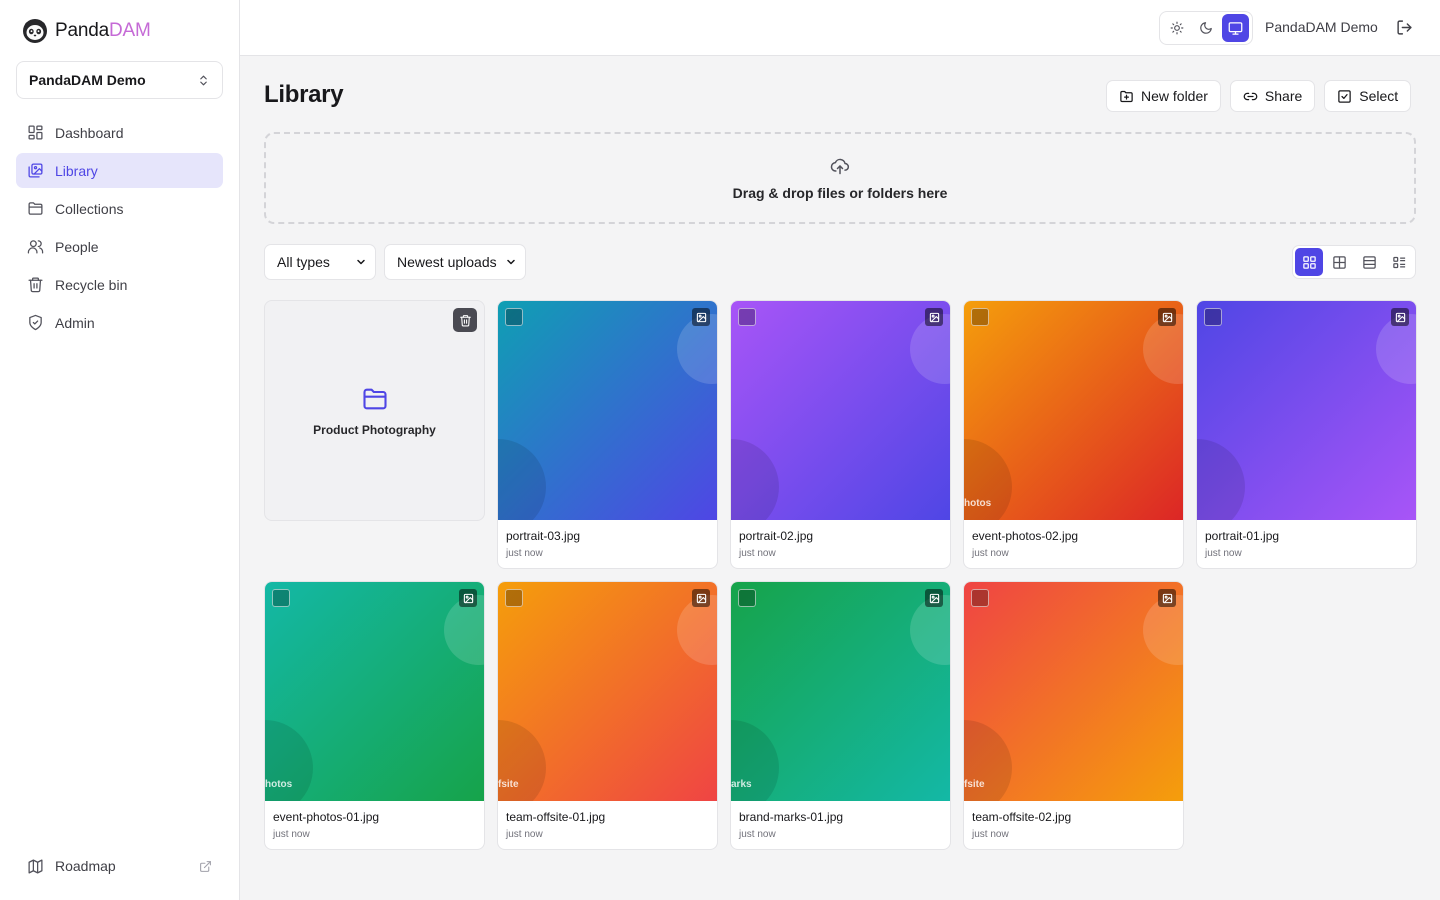  I want to click on asset-card: fsite team-offsite-02.jpg just now, so click(1073, 715).